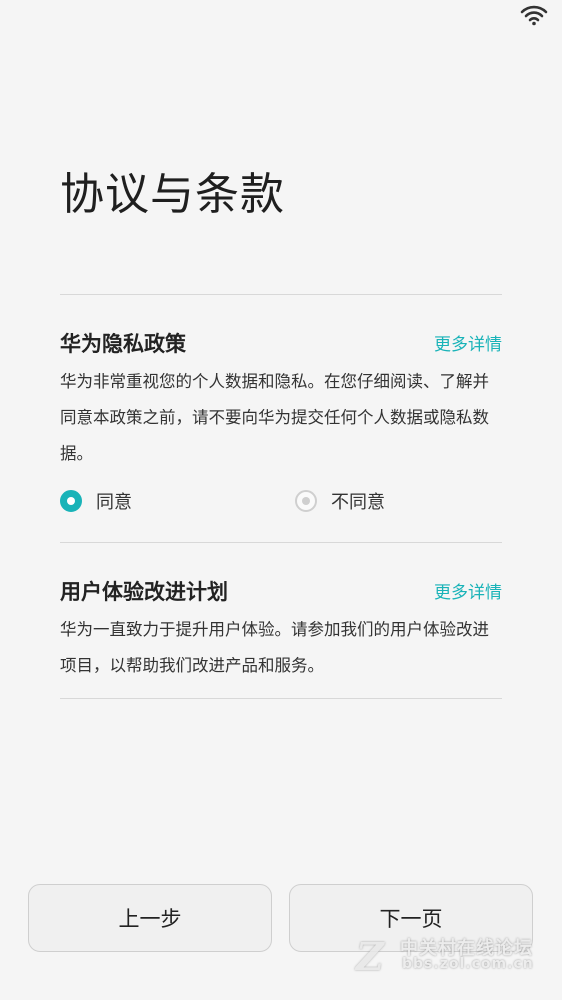  I want to click on page-title: 协议与条款, so click(172, 194).